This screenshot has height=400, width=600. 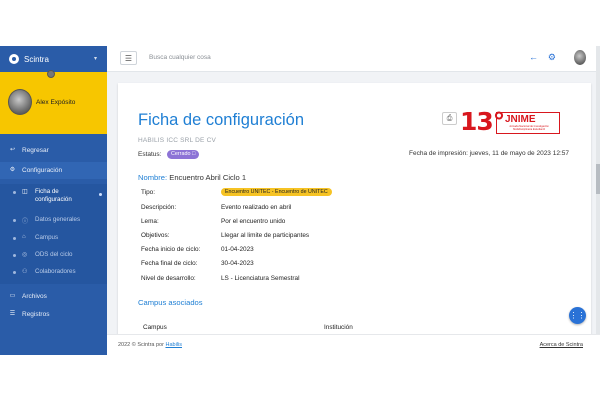 What do you see at coordinates (598, 200) in the screenshot?
I see `scrollbar` at bounding box center [598, 200].